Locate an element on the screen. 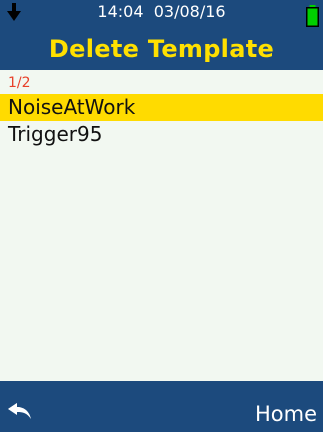  status-date: 03/08/16 is located at coordinates (189, 11).